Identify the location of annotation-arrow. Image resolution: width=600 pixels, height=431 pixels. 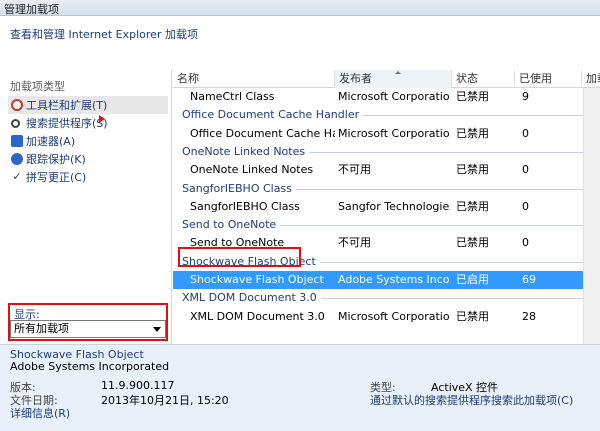
(102, 119).